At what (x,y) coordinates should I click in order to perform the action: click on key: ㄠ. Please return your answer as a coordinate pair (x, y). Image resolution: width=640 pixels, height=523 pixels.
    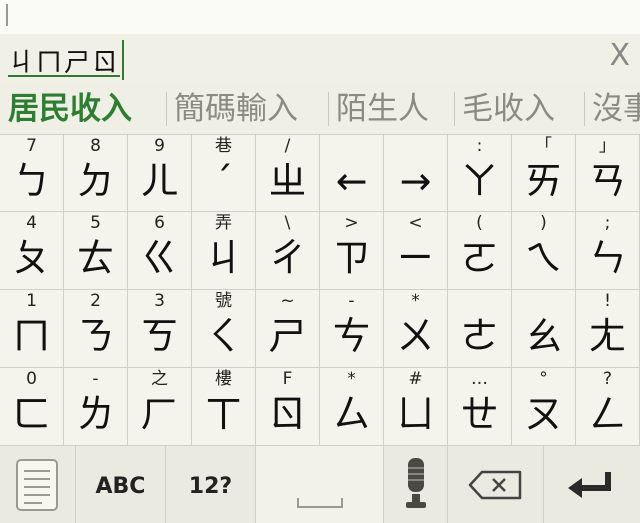
    Looking at the image, I should click on (544, 329).